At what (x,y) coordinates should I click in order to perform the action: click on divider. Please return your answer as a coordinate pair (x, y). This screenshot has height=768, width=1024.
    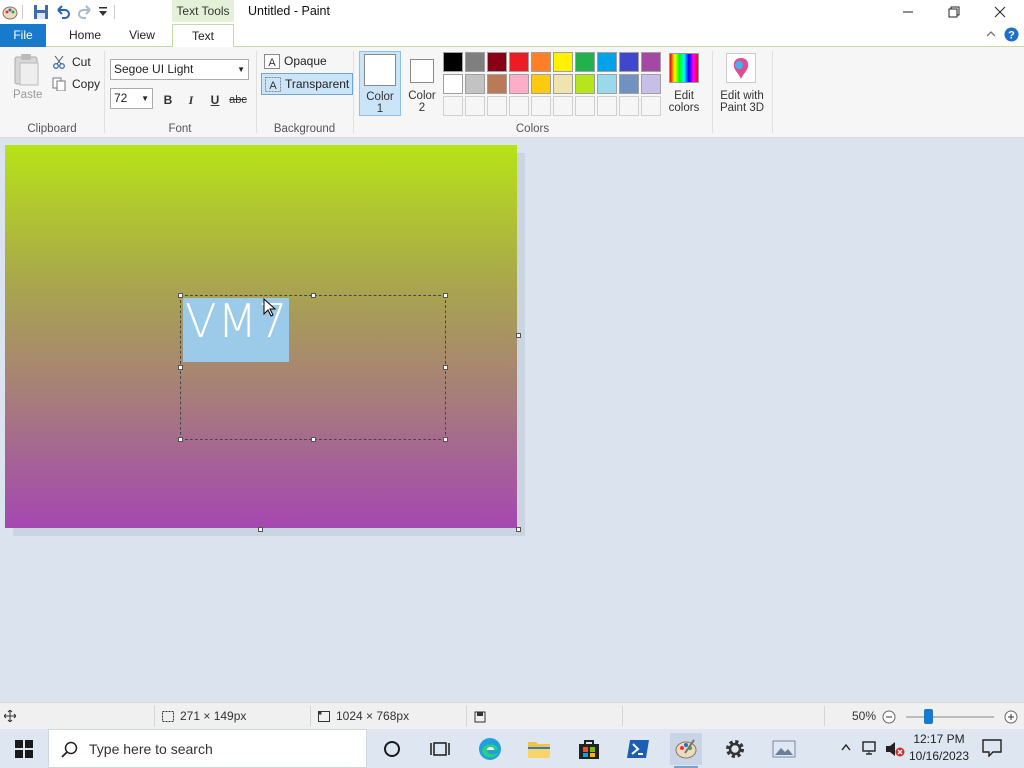
    Looking at the image, I should click on (353, 92).